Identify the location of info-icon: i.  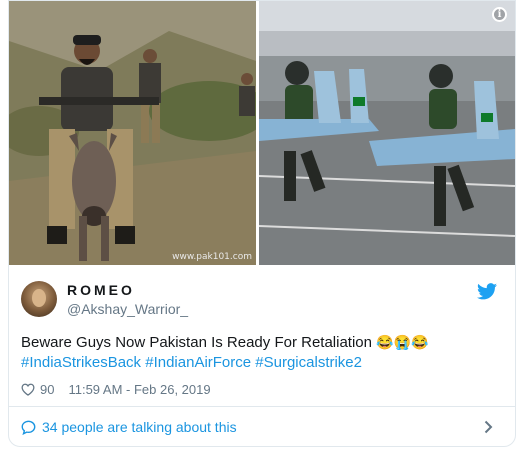
(499, 14).